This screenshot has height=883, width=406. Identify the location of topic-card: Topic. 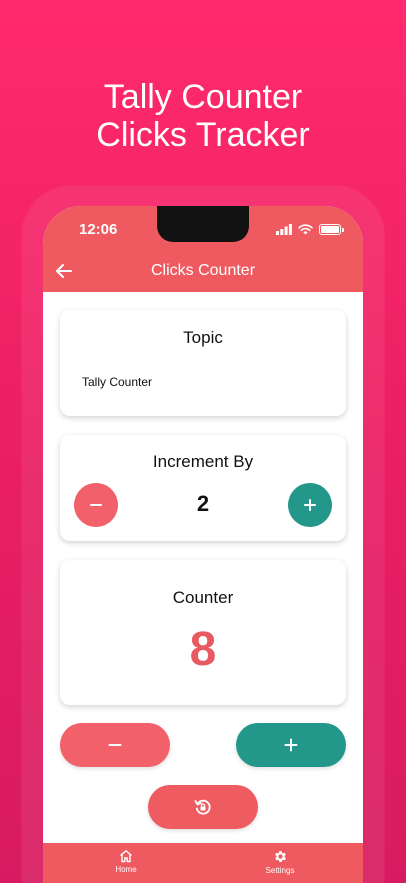
(203, 363).